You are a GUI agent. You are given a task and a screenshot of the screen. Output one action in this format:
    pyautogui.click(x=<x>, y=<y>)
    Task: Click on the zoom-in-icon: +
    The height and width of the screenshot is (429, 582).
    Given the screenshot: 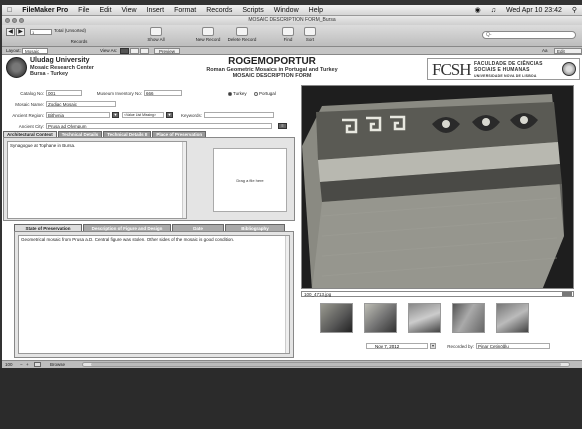 What is the action you would take?
    pyautogui.click(x=27, y=364)
    